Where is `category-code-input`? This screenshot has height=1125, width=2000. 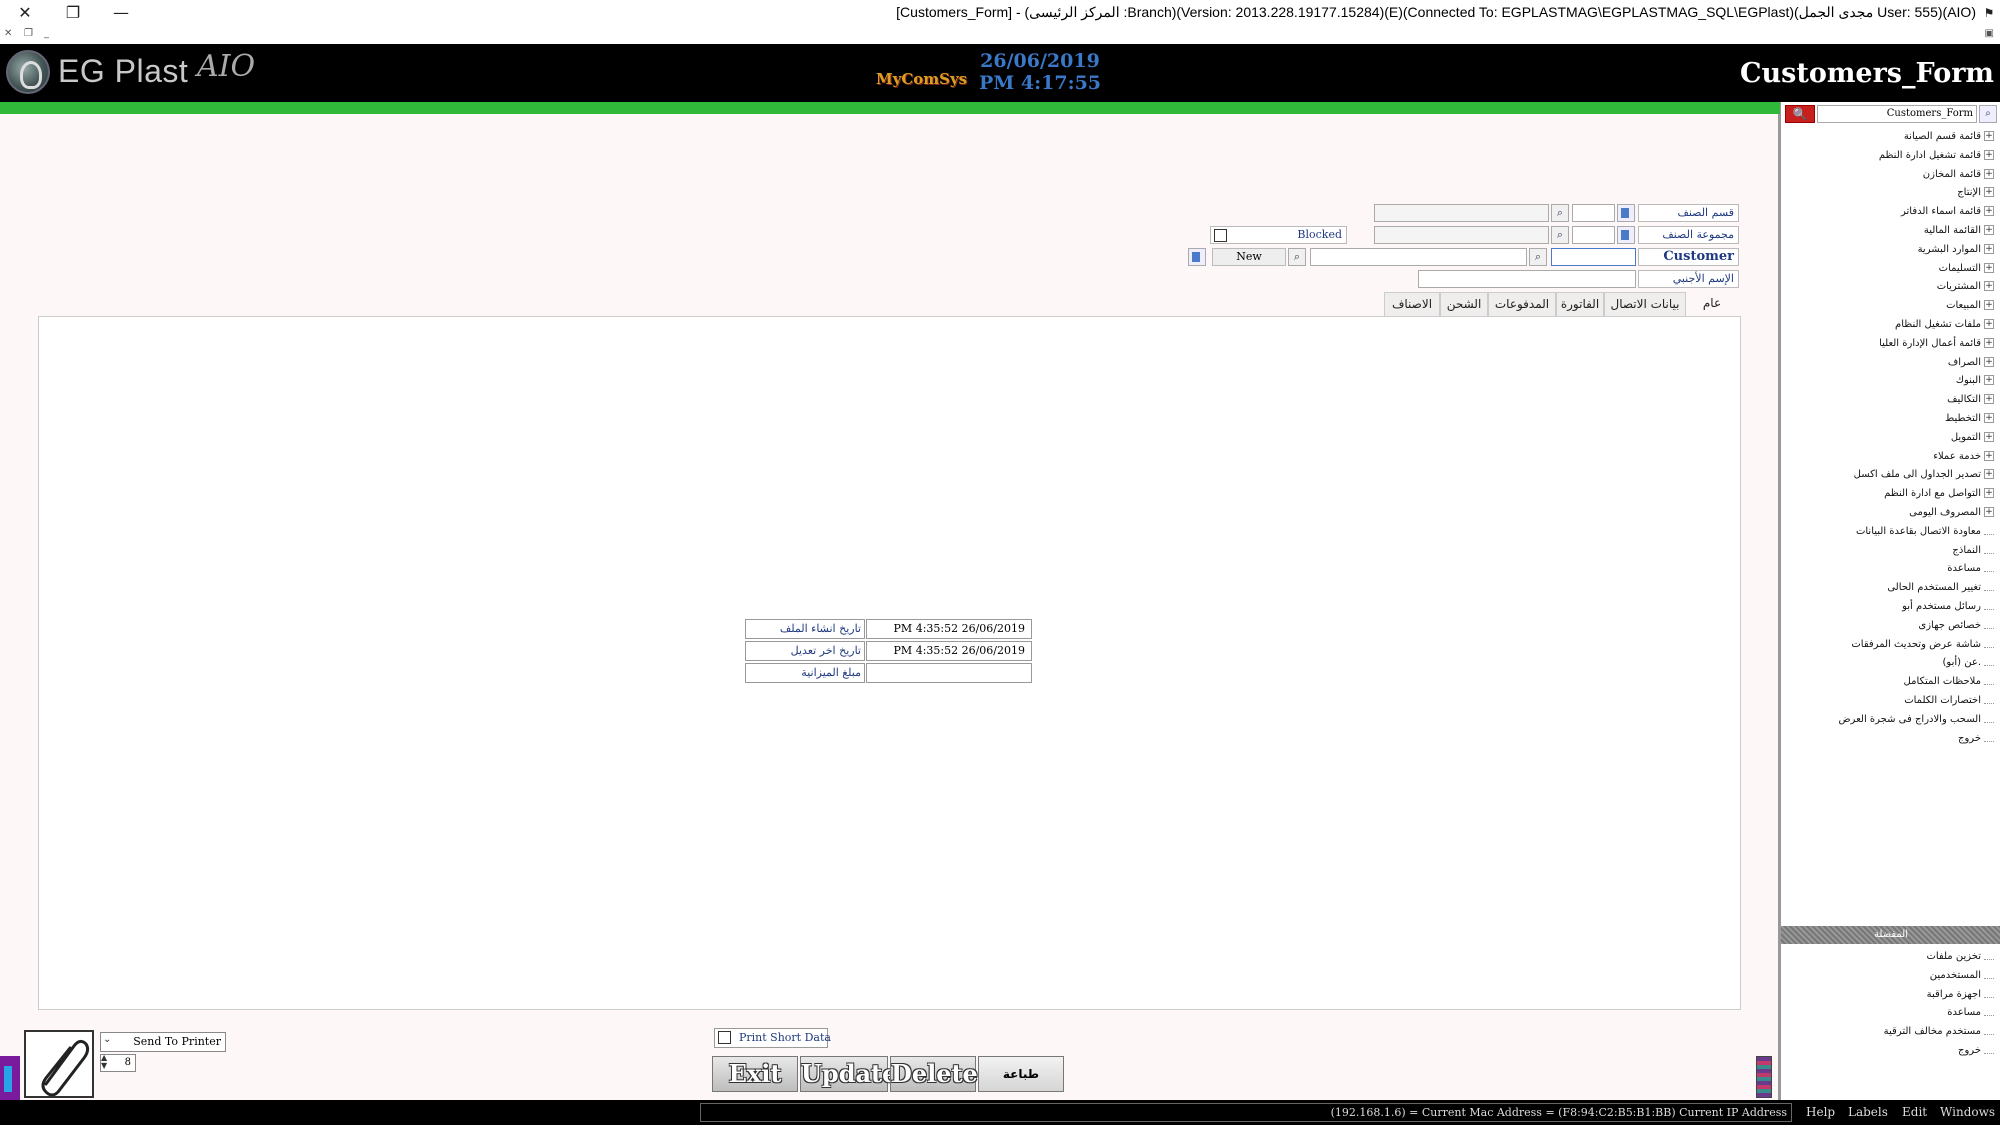 category-code-input is located at coordinates (1593, 213).